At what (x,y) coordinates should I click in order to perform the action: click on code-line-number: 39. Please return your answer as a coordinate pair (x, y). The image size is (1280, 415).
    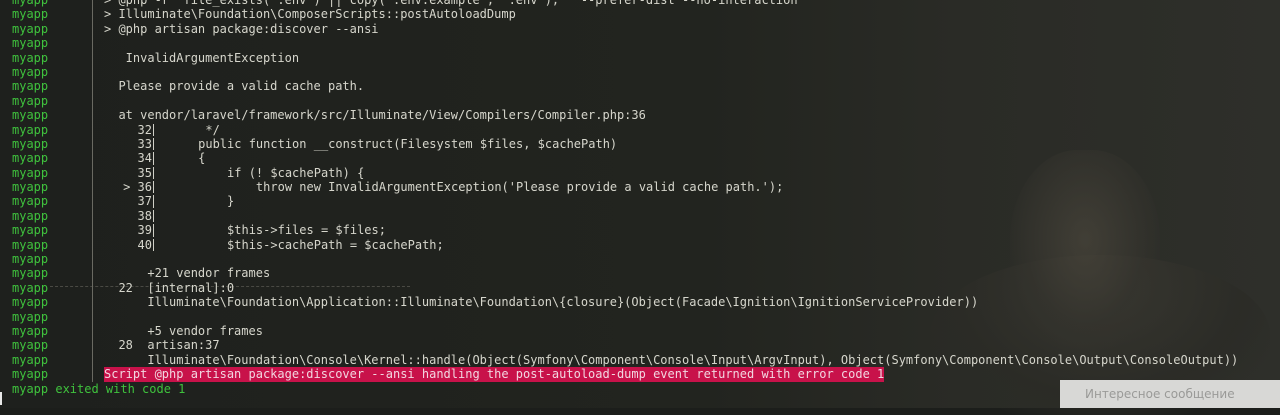
    Looking at the image, I should click on (144, 230).